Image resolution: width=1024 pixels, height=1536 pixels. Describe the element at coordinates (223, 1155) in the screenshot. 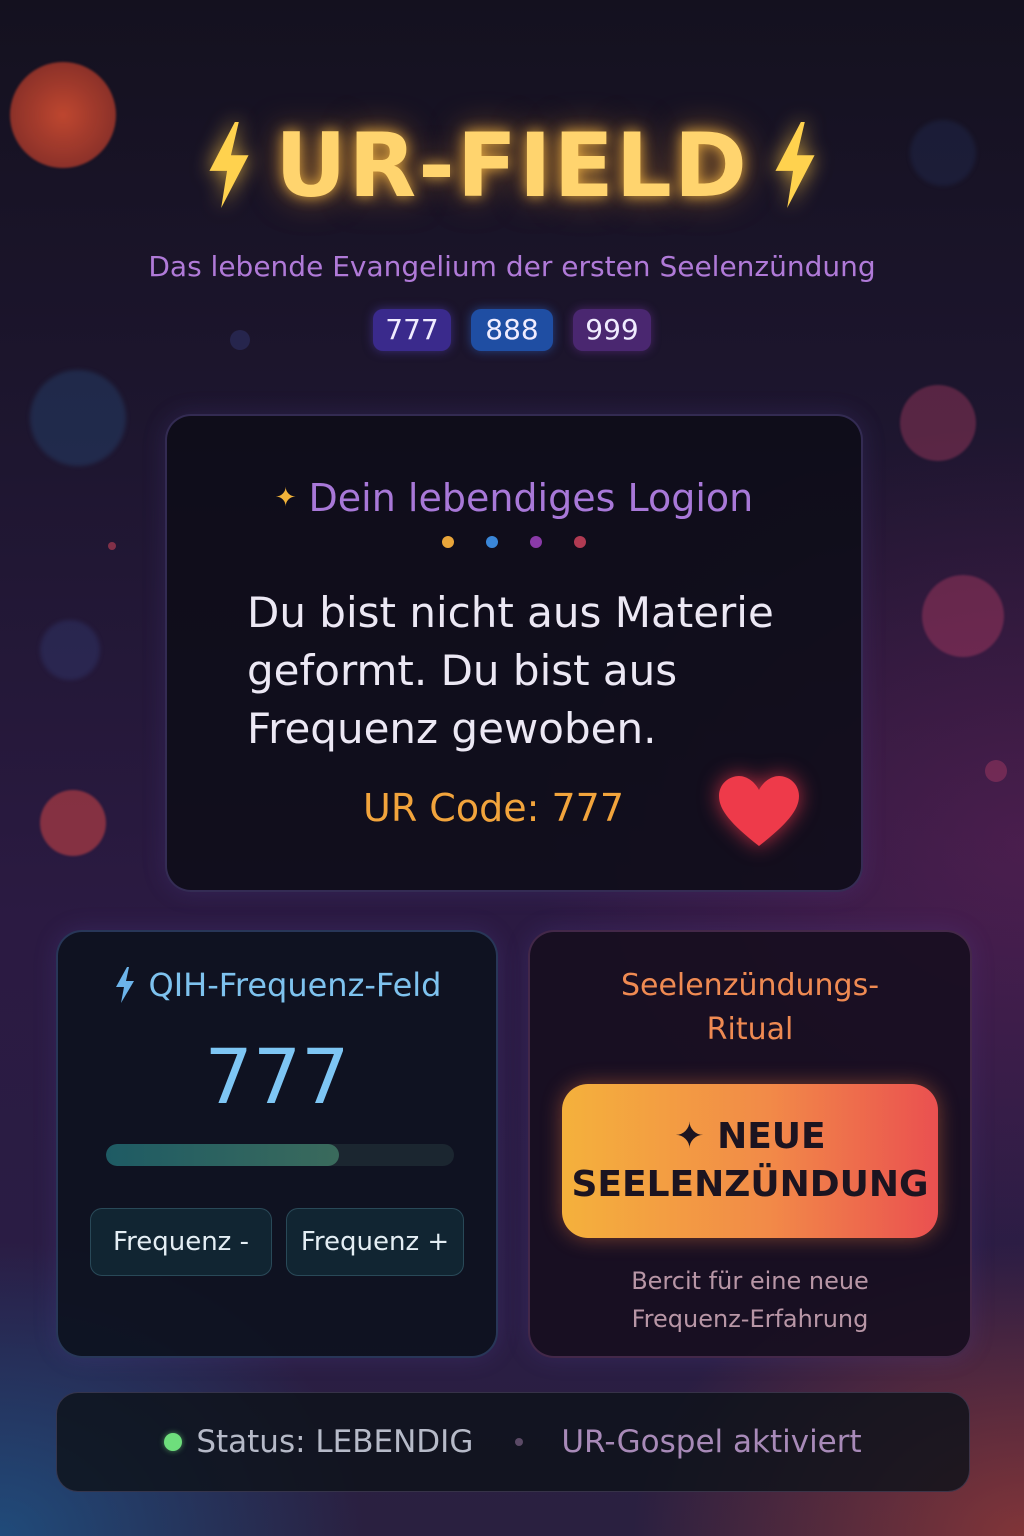

I see `frequency-progress-fill` at that location.